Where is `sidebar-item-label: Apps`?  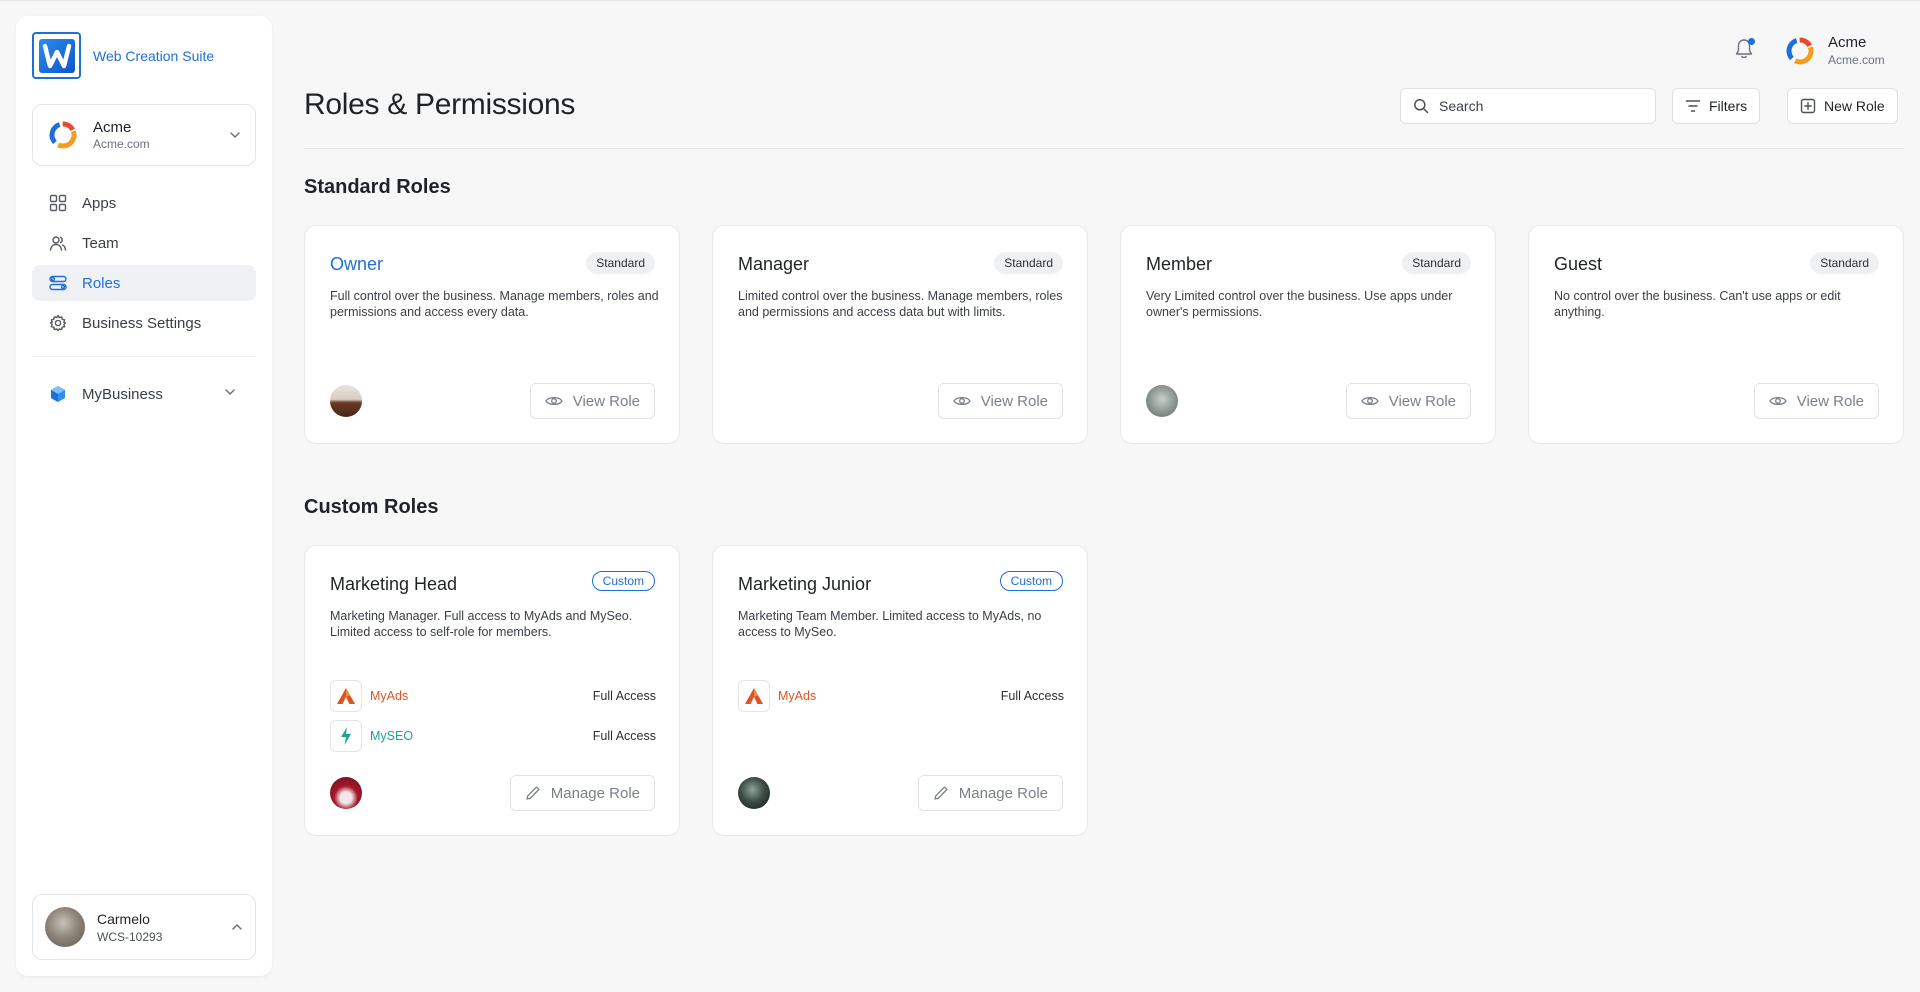
sidebar-item-label: Apps is located at coordinates (99, 203).